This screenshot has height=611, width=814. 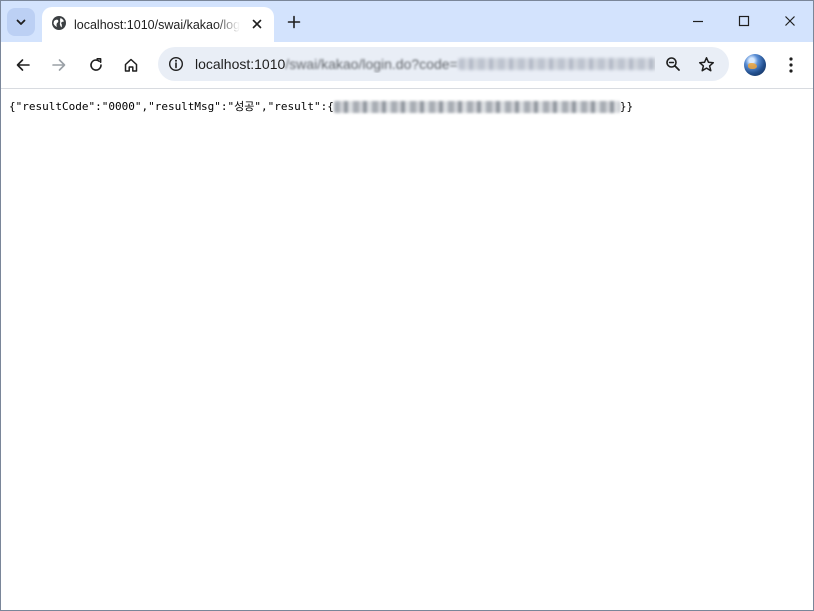 I want to click on maximize-icon, so click(x=744, y=21).